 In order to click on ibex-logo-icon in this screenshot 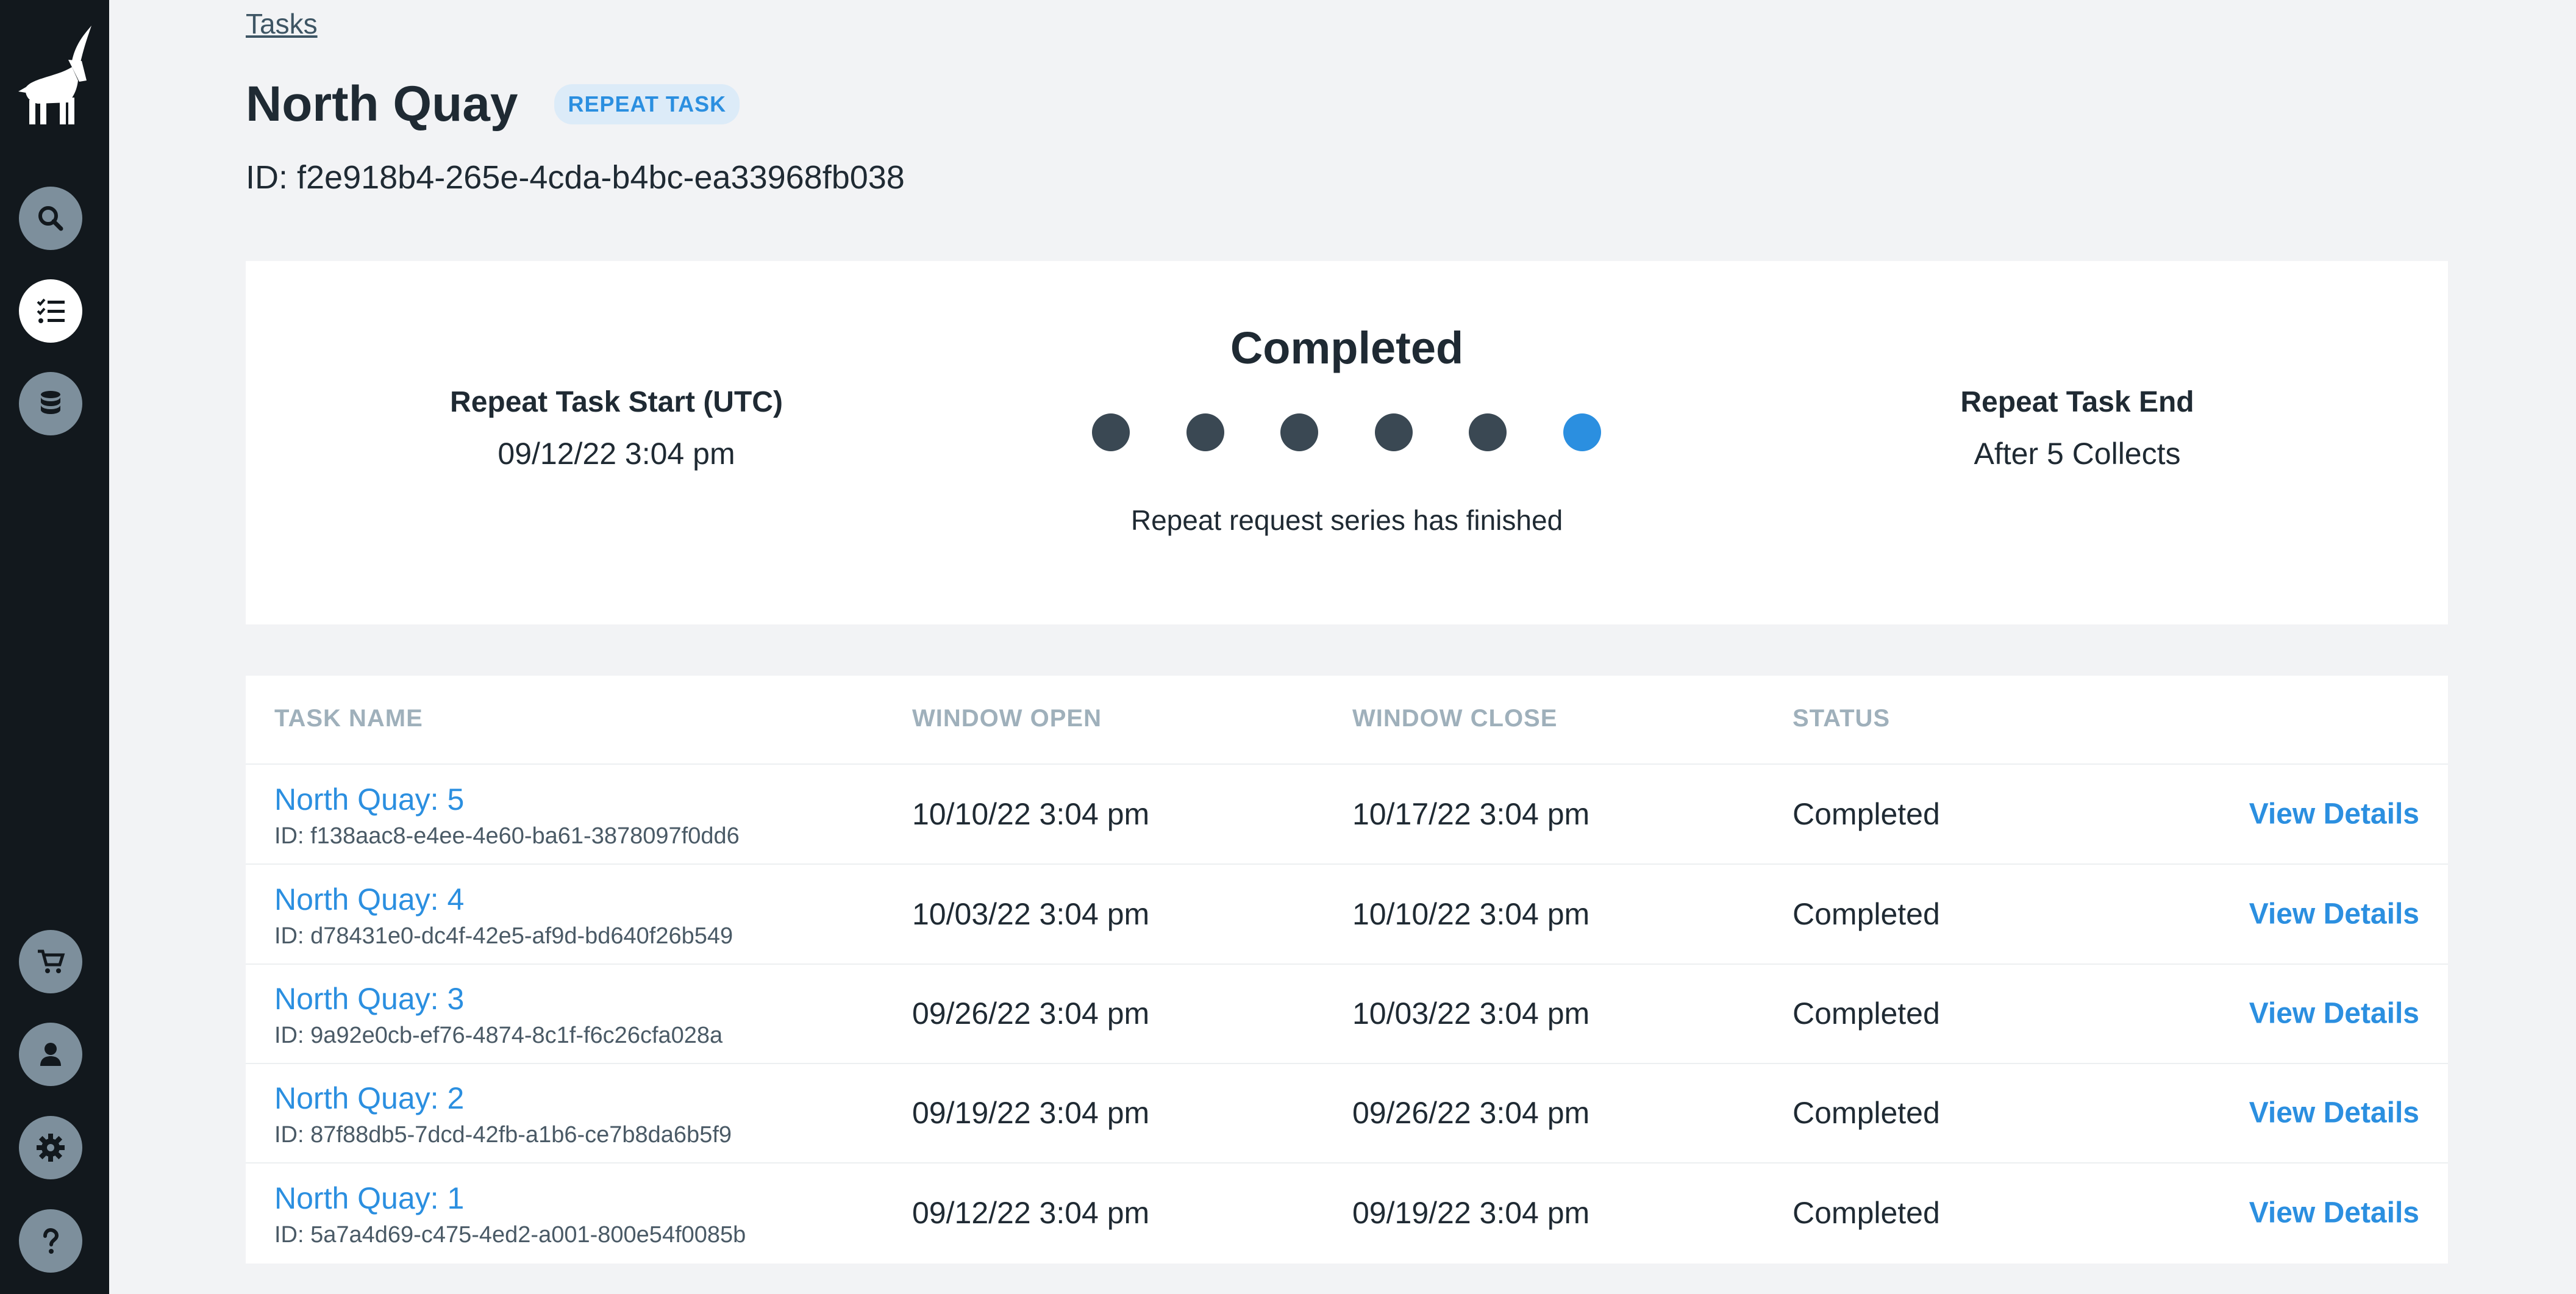, I will do `click(55, 76)`.